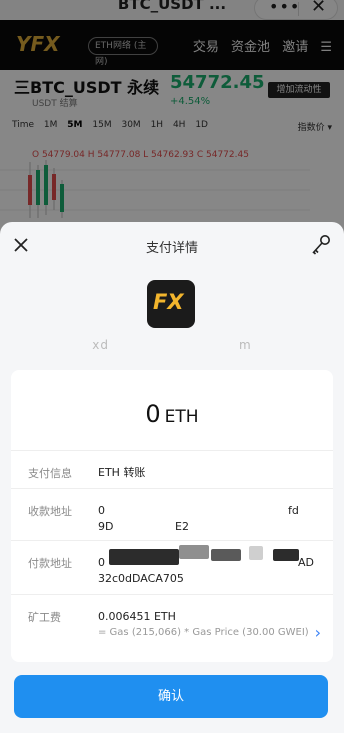 The image size is (344, 733). What do you see at coordinates (171, 248) in the screenshot?
I see `sheet-title: 支付详情` at bounding box center [171, 248].